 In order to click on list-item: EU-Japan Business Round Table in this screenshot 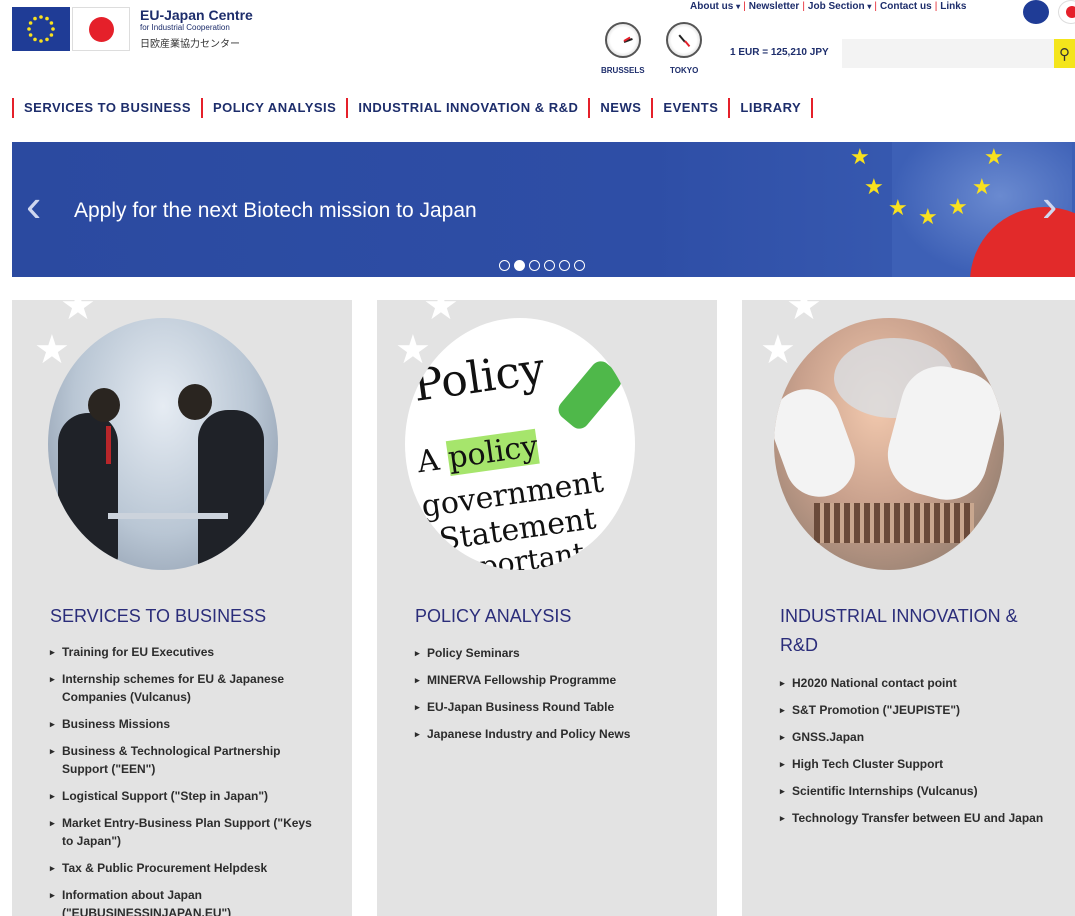, I will do `click(552, 707)`.